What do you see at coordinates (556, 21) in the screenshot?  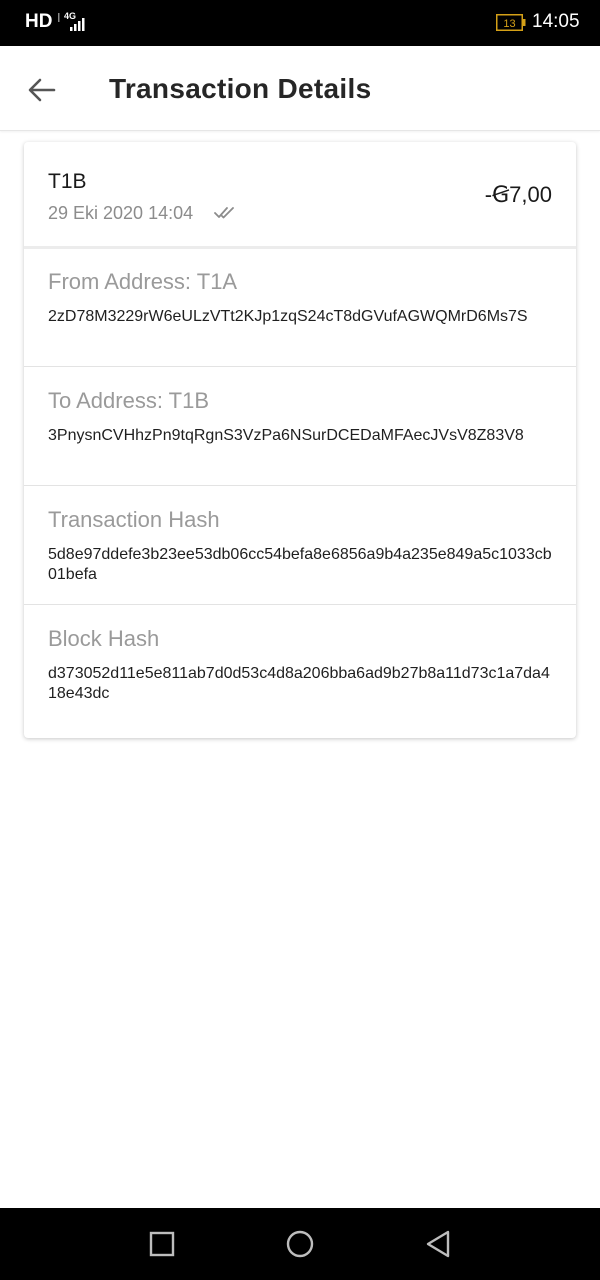 I see `status-time: 14:05` at bounding box center [556, 21].